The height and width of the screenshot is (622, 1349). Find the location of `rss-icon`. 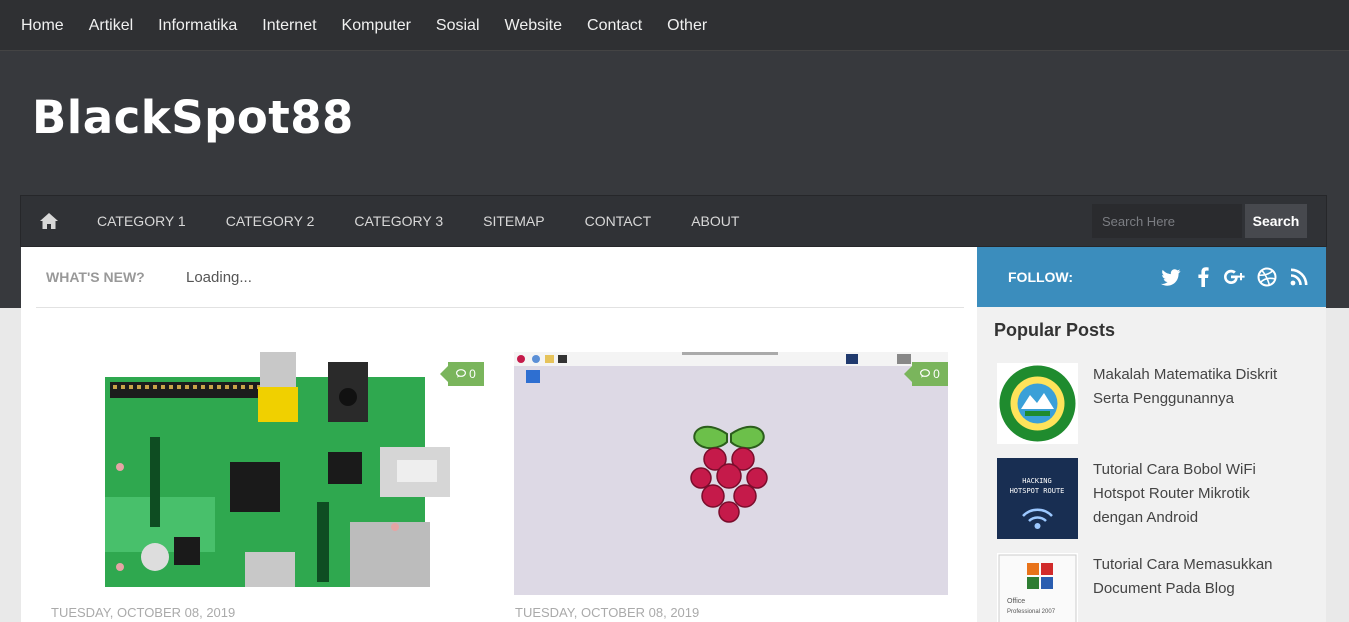

rss-icon is located at coordinates (1299, 277).